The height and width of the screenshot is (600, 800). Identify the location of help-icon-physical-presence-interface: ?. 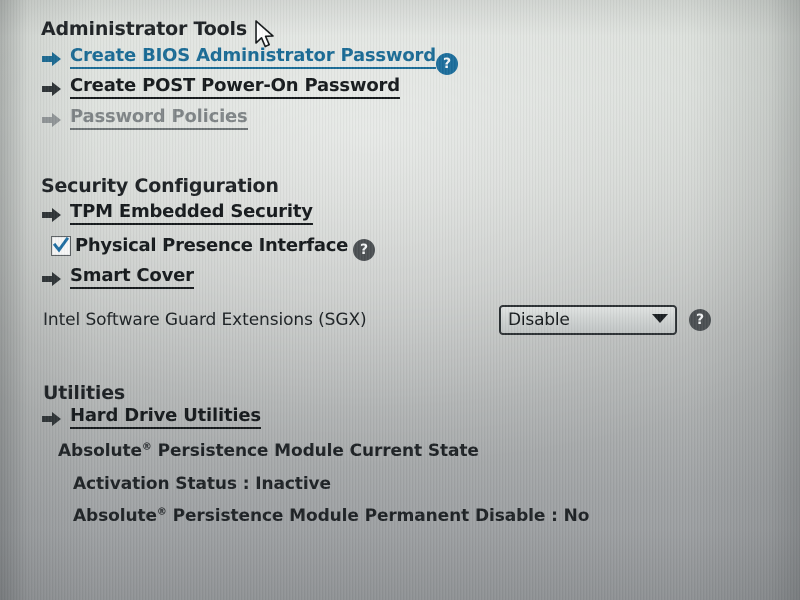
(364, 250).